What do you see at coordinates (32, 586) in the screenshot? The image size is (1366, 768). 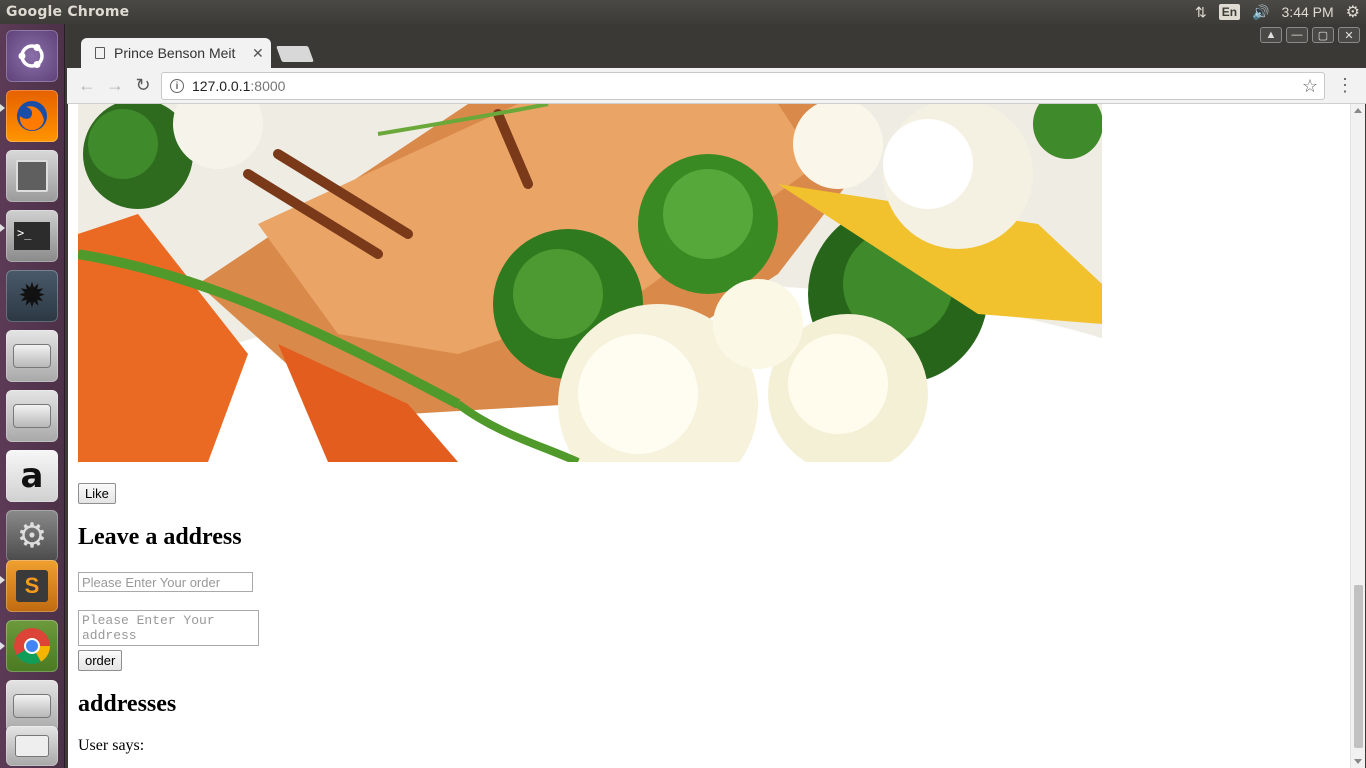 I see `launcher-sublime-text-icon: S` at bounding box center [32, 586].